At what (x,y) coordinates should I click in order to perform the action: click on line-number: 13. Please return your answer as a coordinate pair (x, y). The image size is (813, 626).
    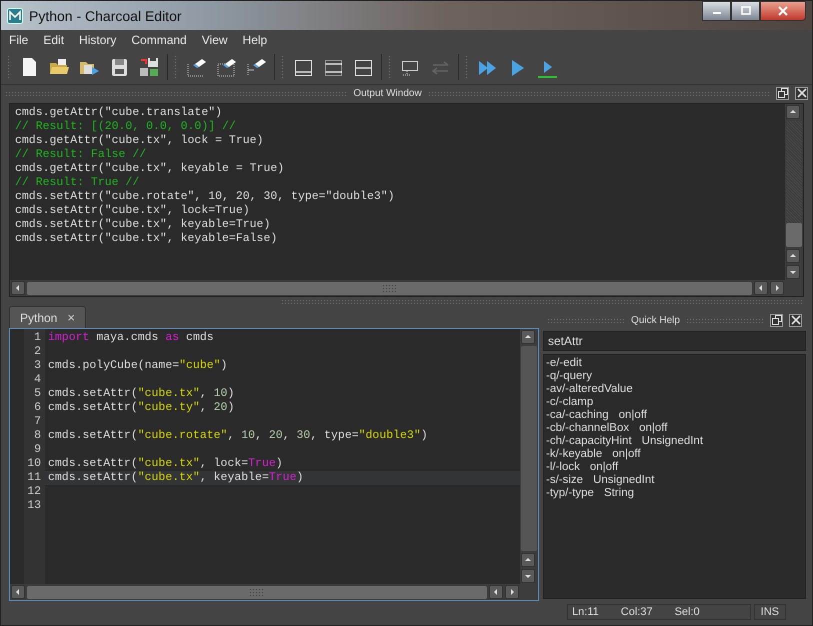
    Looking at the image, I should click on (33, 506).